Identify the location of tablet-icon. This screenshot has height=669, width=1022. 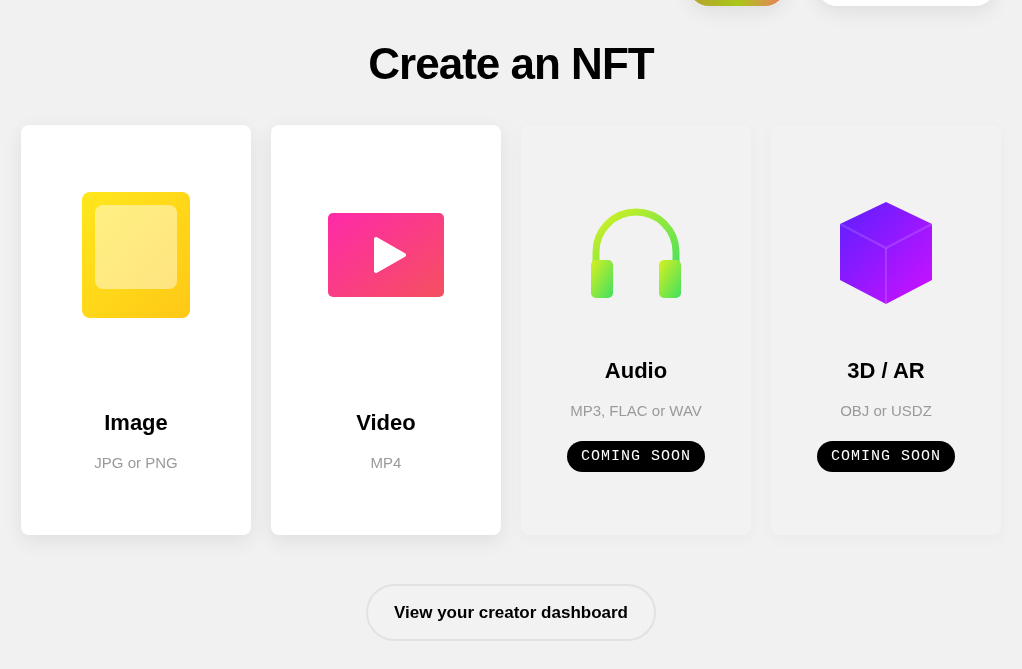
(136, 254).